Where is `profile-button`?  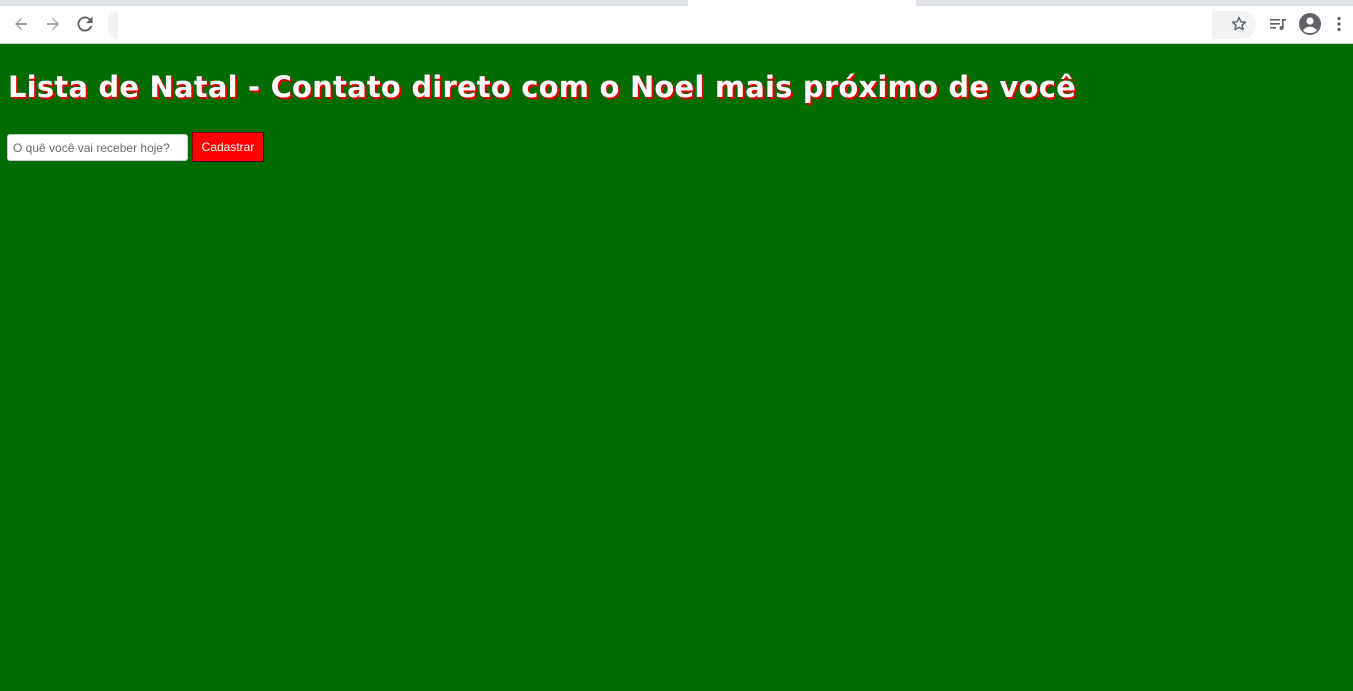 profile-button is located at coordinates (1310, 24).